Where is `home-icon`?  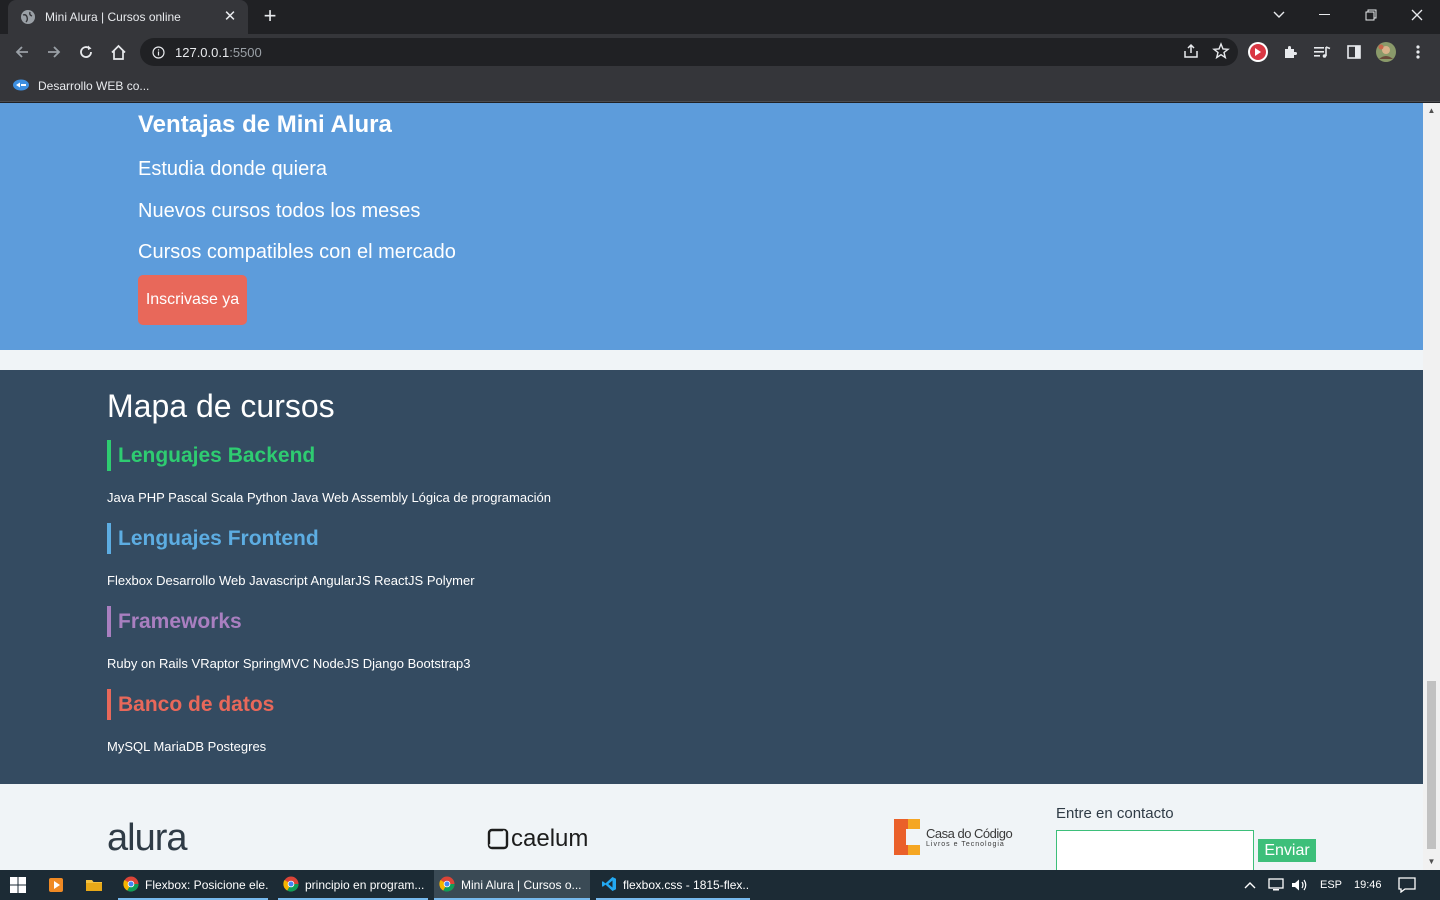
home-icon is located at coordinates (118, 52).